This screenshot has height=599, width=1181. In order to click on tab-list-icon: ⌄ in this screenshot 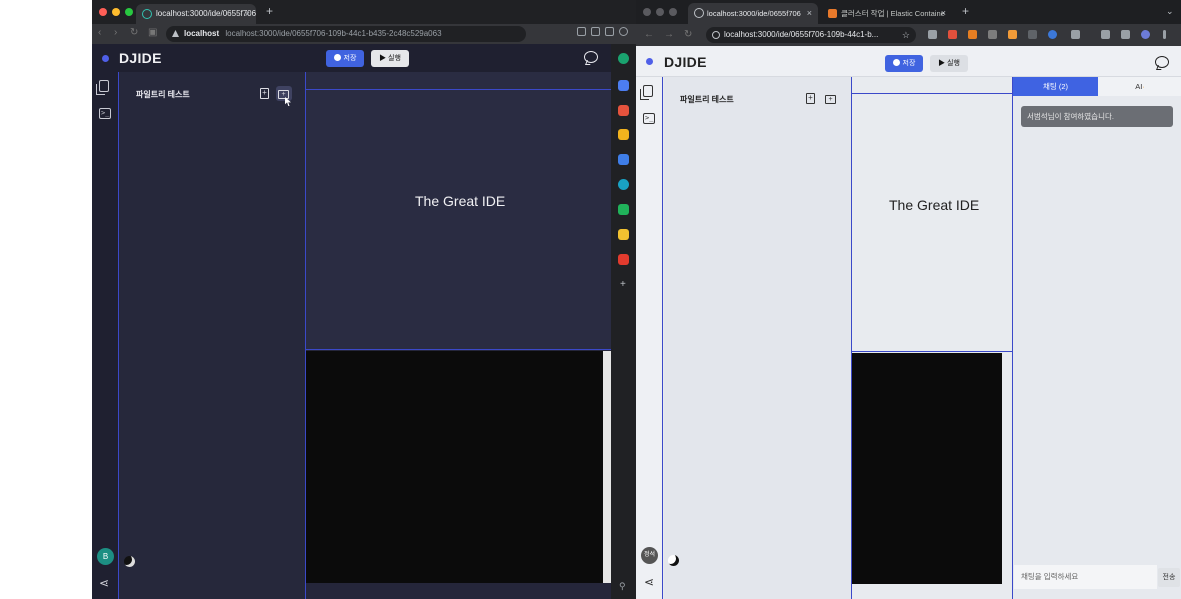, I will do `click(1170, 11)`.